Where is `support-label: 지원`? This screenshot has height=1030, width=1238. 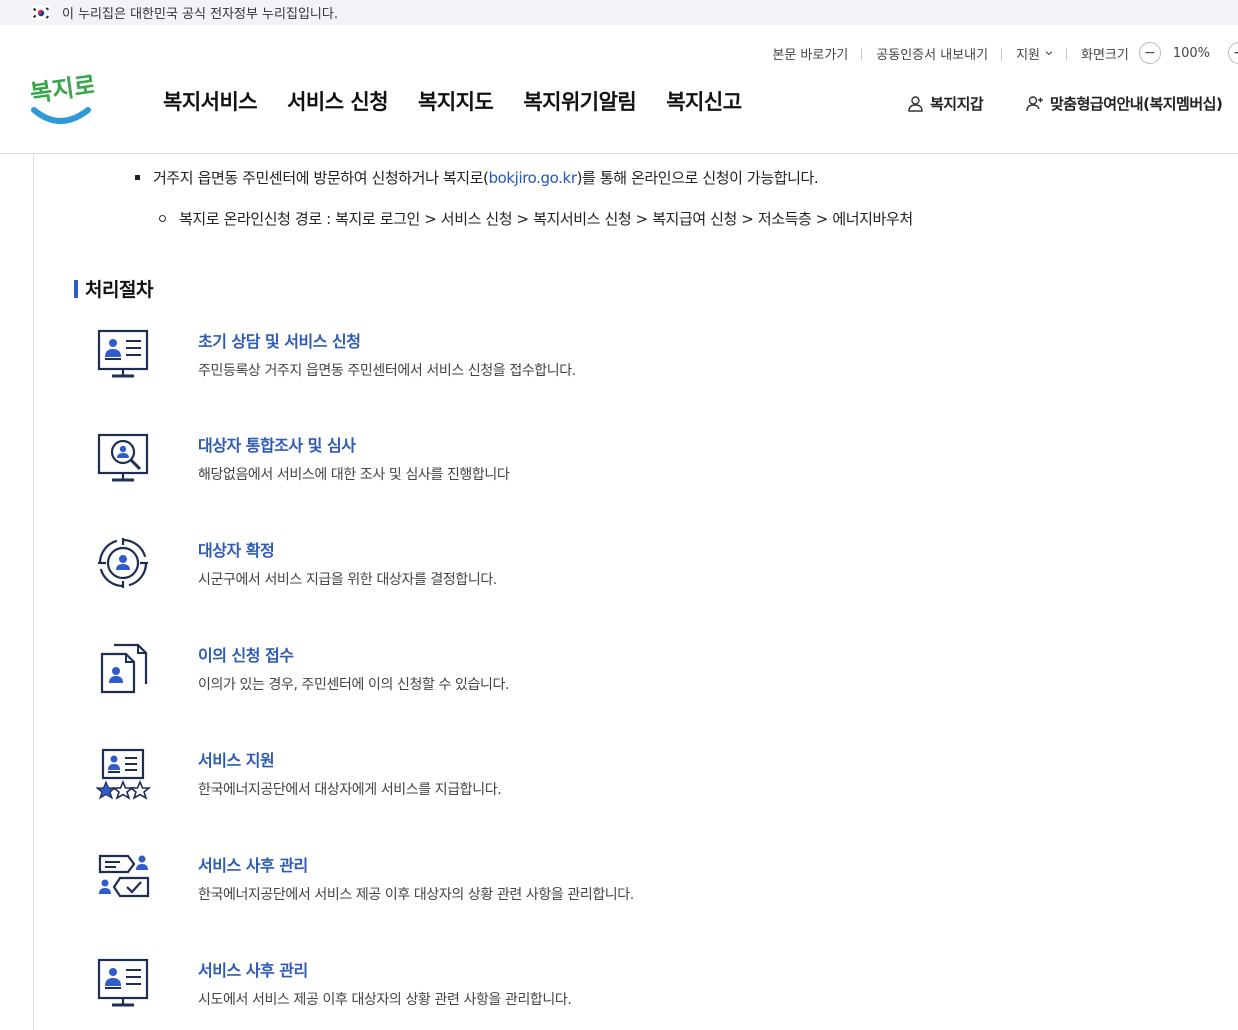
support-label: 지원 is located at coordinates (1028, 55).